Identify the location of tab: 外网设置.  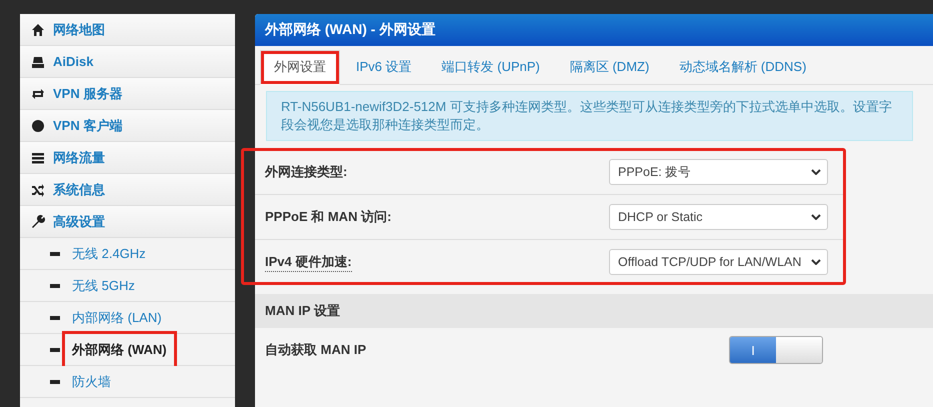
(300, 67).